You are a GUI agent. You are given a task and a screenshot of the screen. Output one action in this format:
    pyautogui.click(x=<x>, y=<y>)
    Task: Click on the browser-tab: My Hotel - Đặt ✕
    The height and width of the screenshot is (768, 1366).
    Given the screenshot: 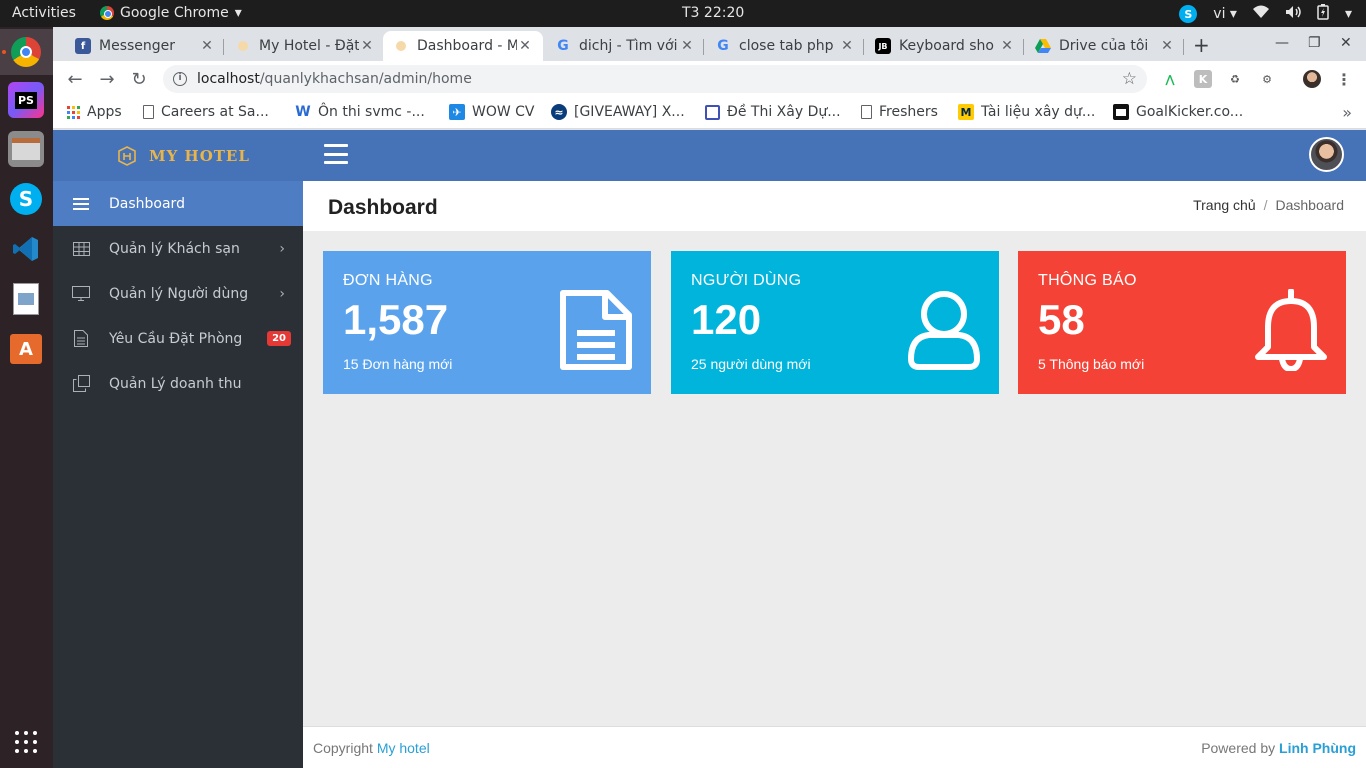 What is the action you would take?
    pyautogui.click(x=305, y=46)
    